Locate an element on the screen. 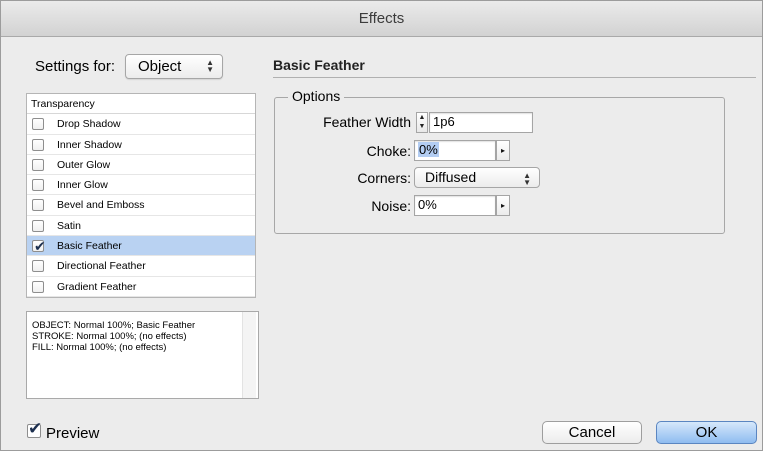  settings-for-select: Object ▲ ▼ is located at coordinates (174, 66).